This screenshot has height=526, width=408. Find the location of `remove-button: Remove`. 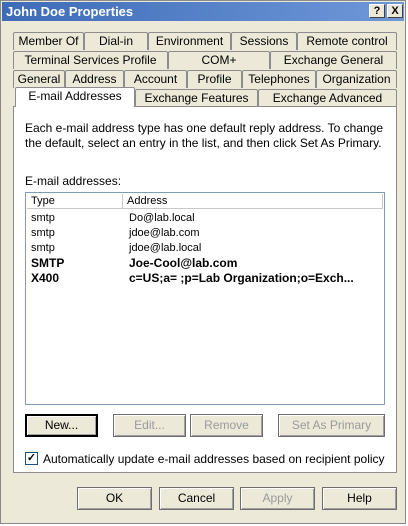

remove-button: Remove is located at coordinates (226, 425).